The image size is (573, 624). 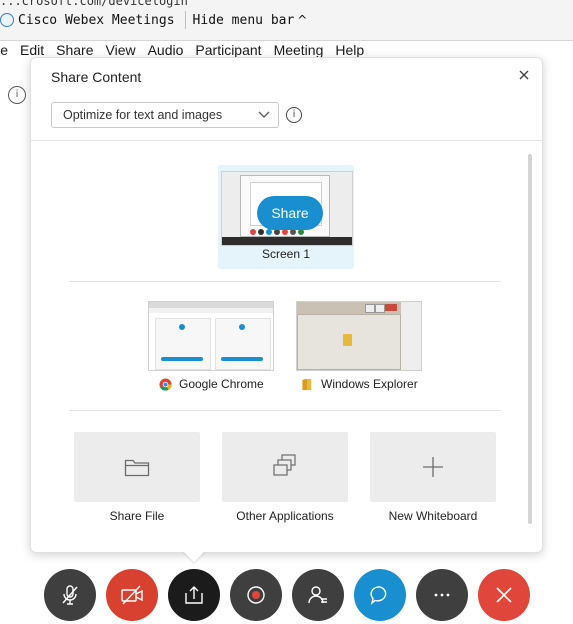 What do you see at coordinates (185, 20) in the screenshot?
I see `title-separator` at bounding box center [185, 20].